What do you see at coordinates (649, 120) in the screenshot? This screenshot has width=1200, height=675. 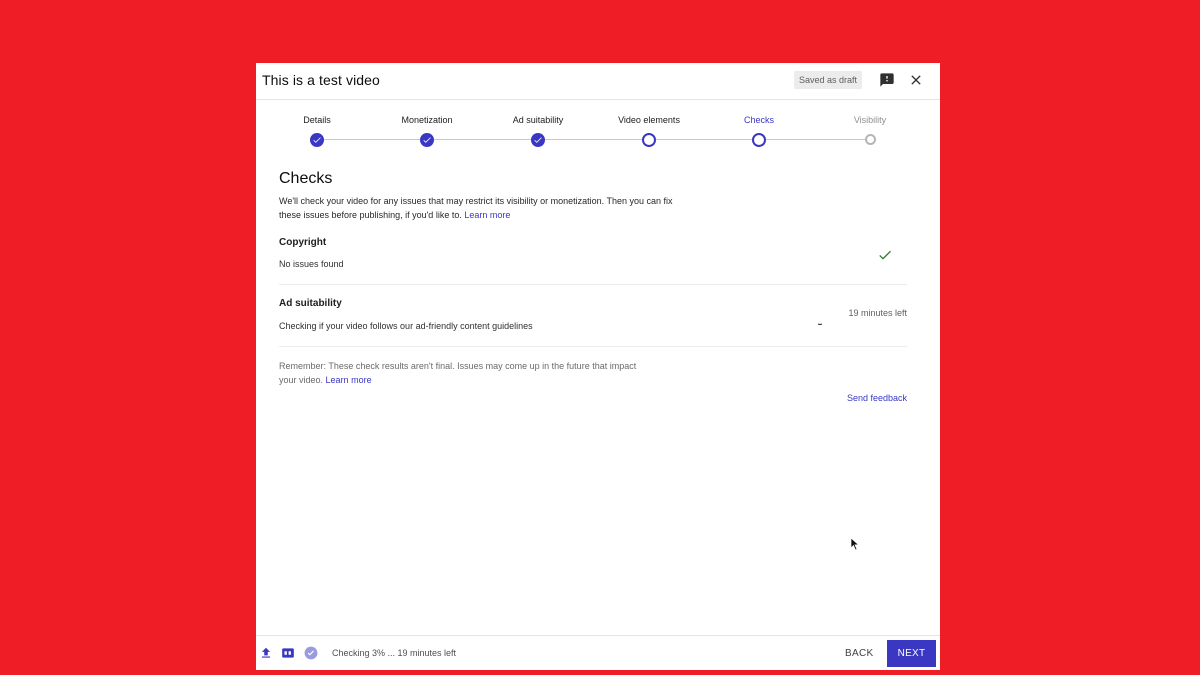 I see `step-label: Video elements` at bounding box center [649, 120].